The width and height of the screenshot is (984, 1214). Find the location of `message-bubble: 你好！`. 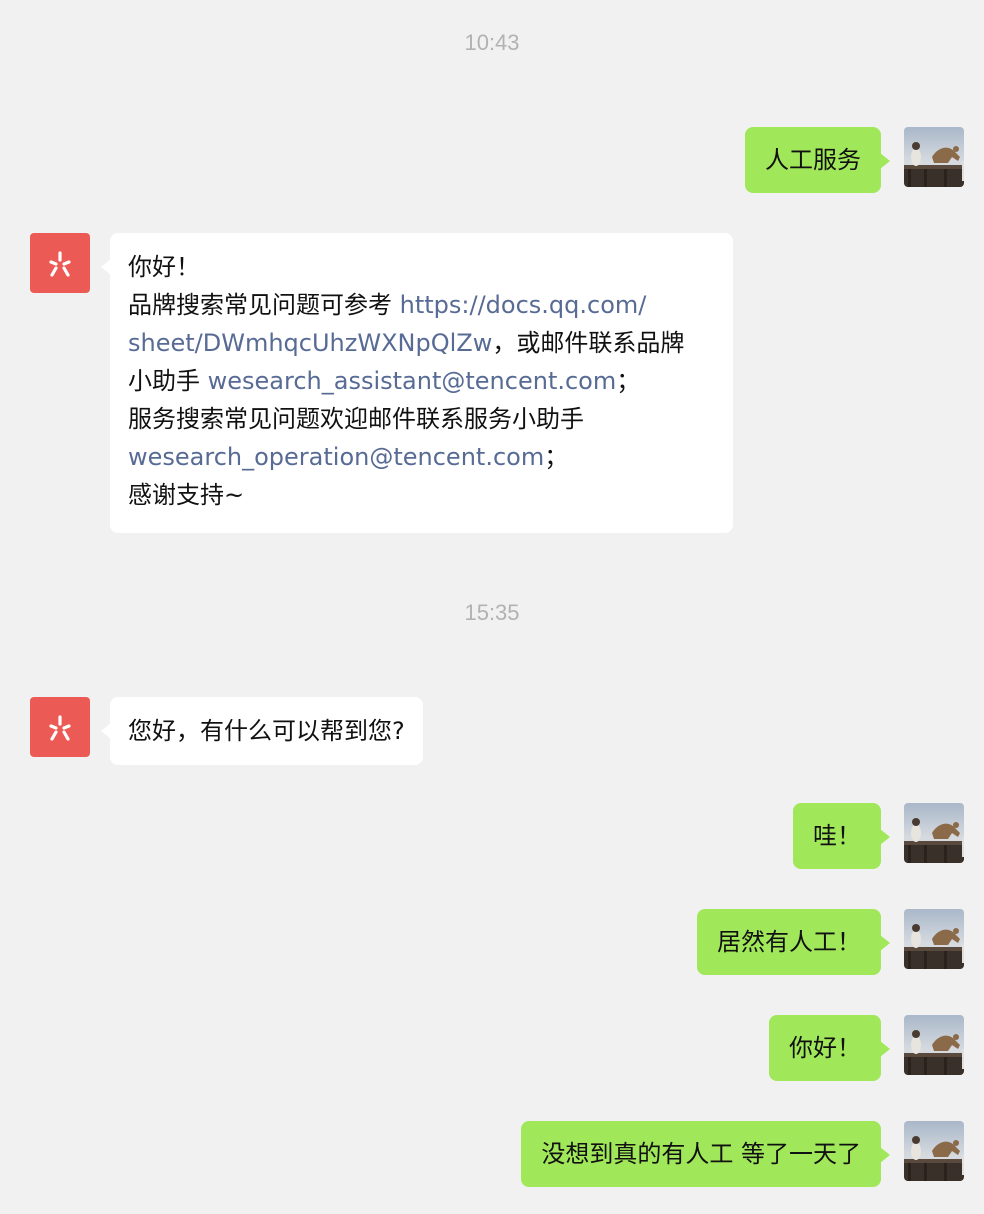

message-bubble: 你好！ is located at coordinates (829, 1048).